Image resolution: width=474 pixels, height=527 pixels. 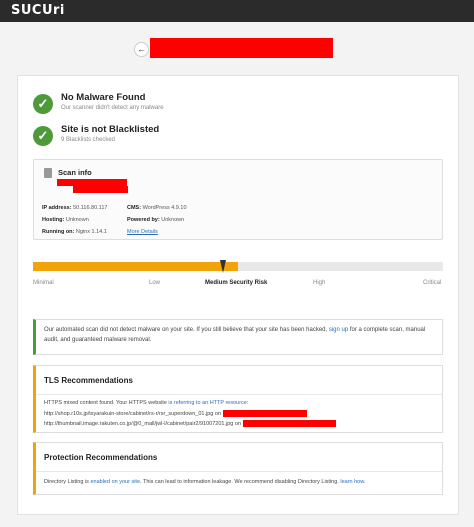 I want to click on hosting-value: Unknown, so click(x=77, y=220).